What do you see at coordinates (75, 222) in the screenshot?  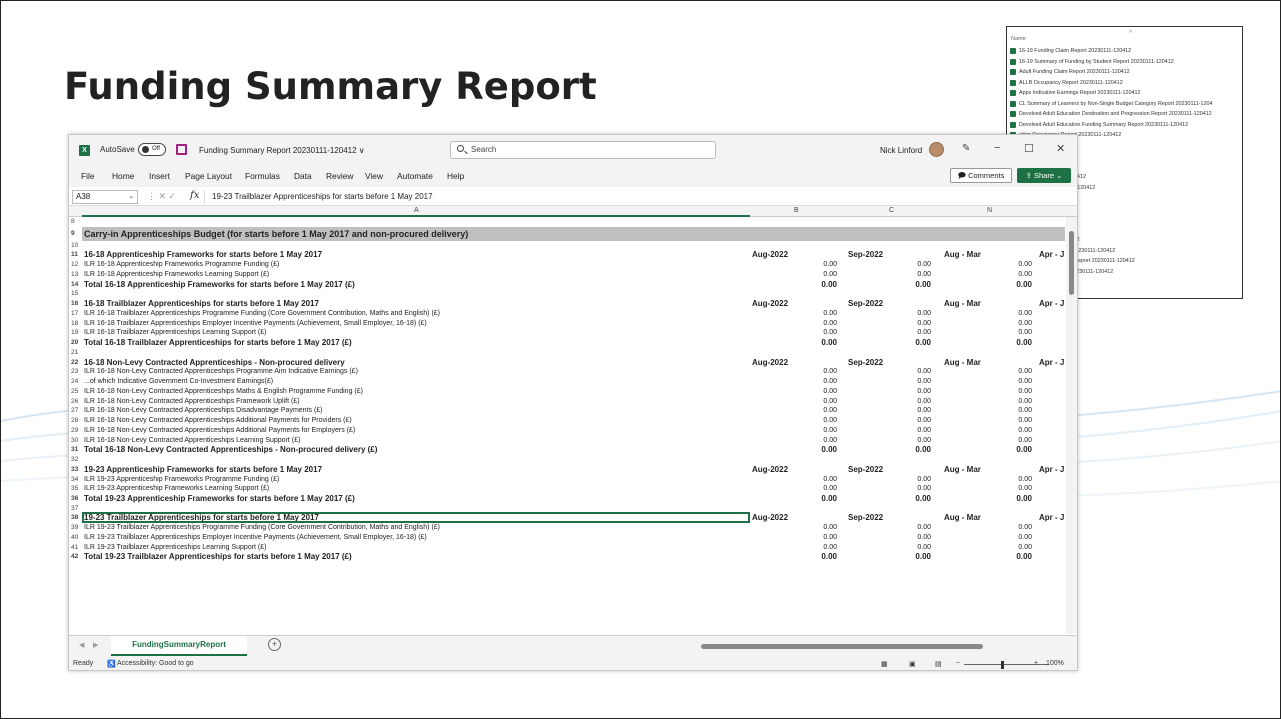 I see `row-number: 8` at bounding box center [75, 222].